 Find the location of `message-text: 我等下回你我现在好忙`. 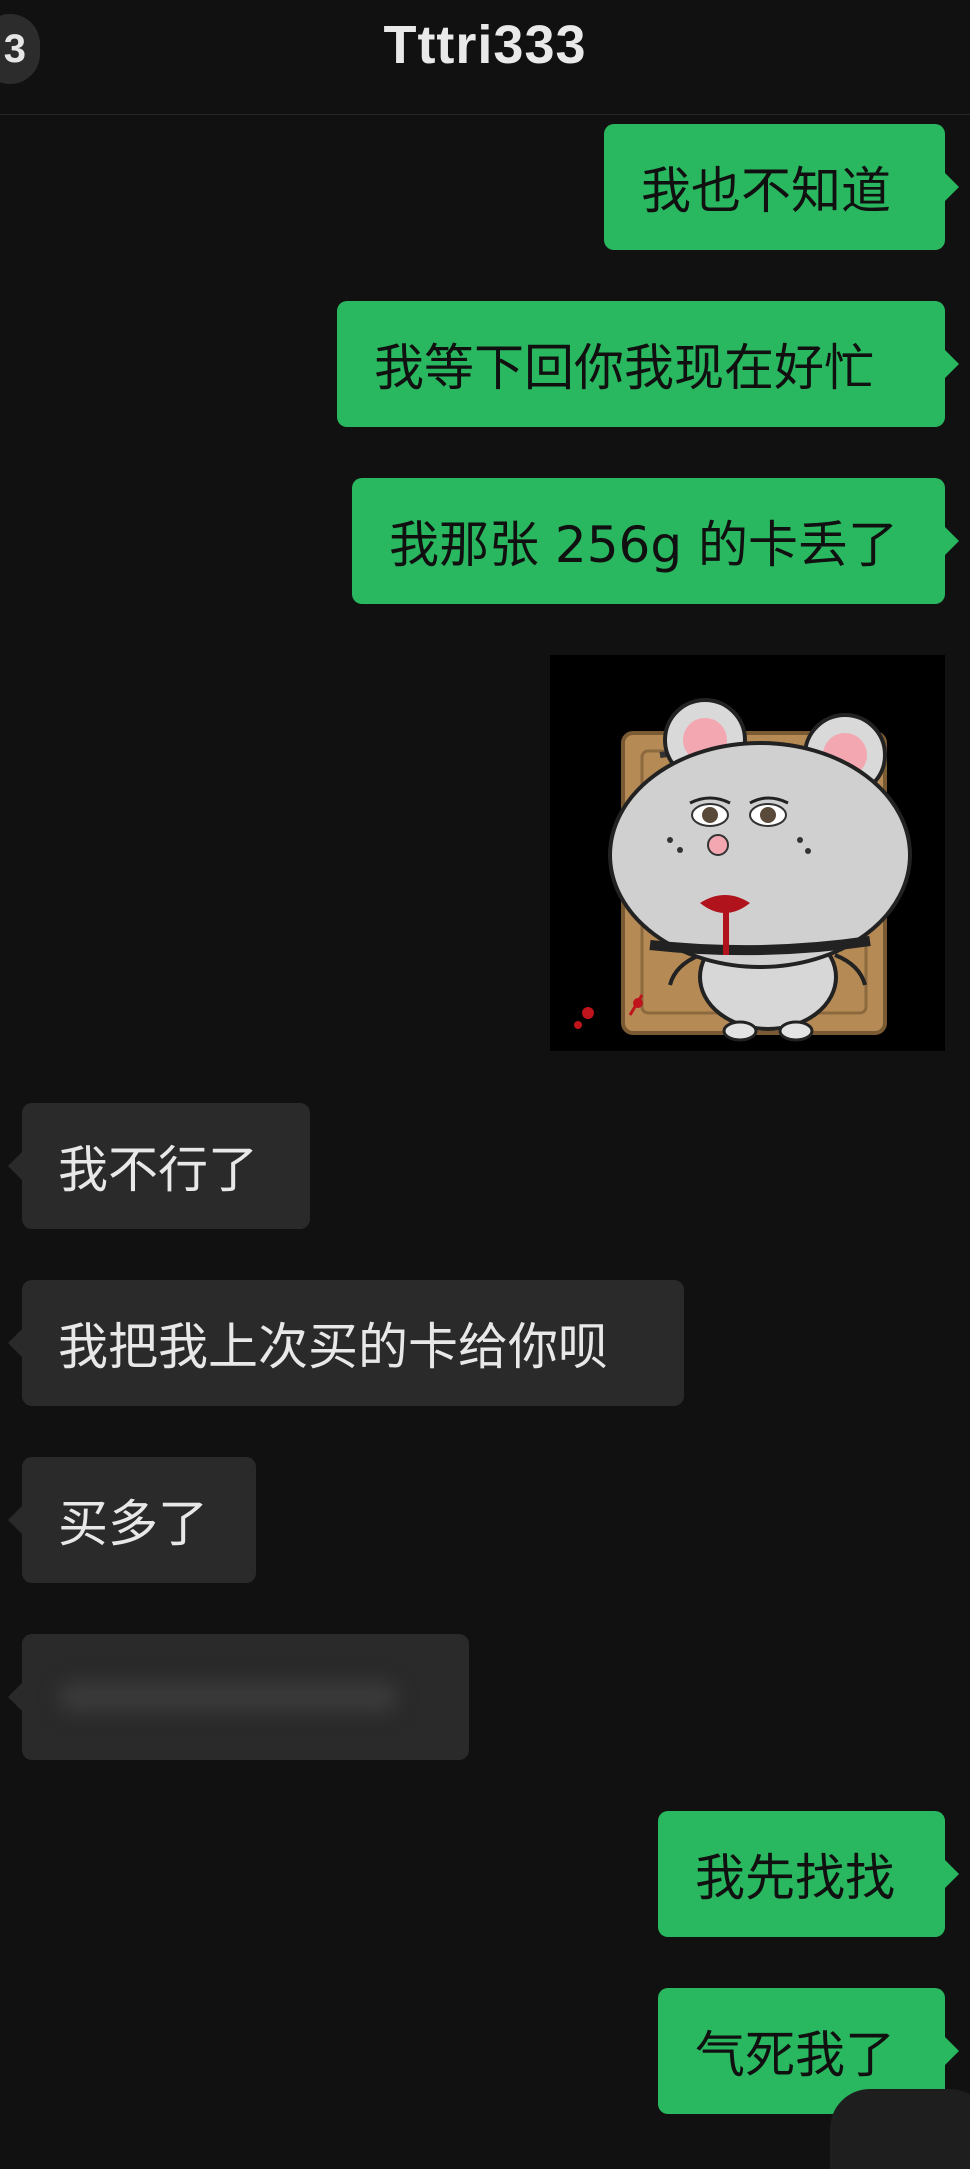

message-text: 我等下回你我现在好忙 is located at coordinates (624, 368).